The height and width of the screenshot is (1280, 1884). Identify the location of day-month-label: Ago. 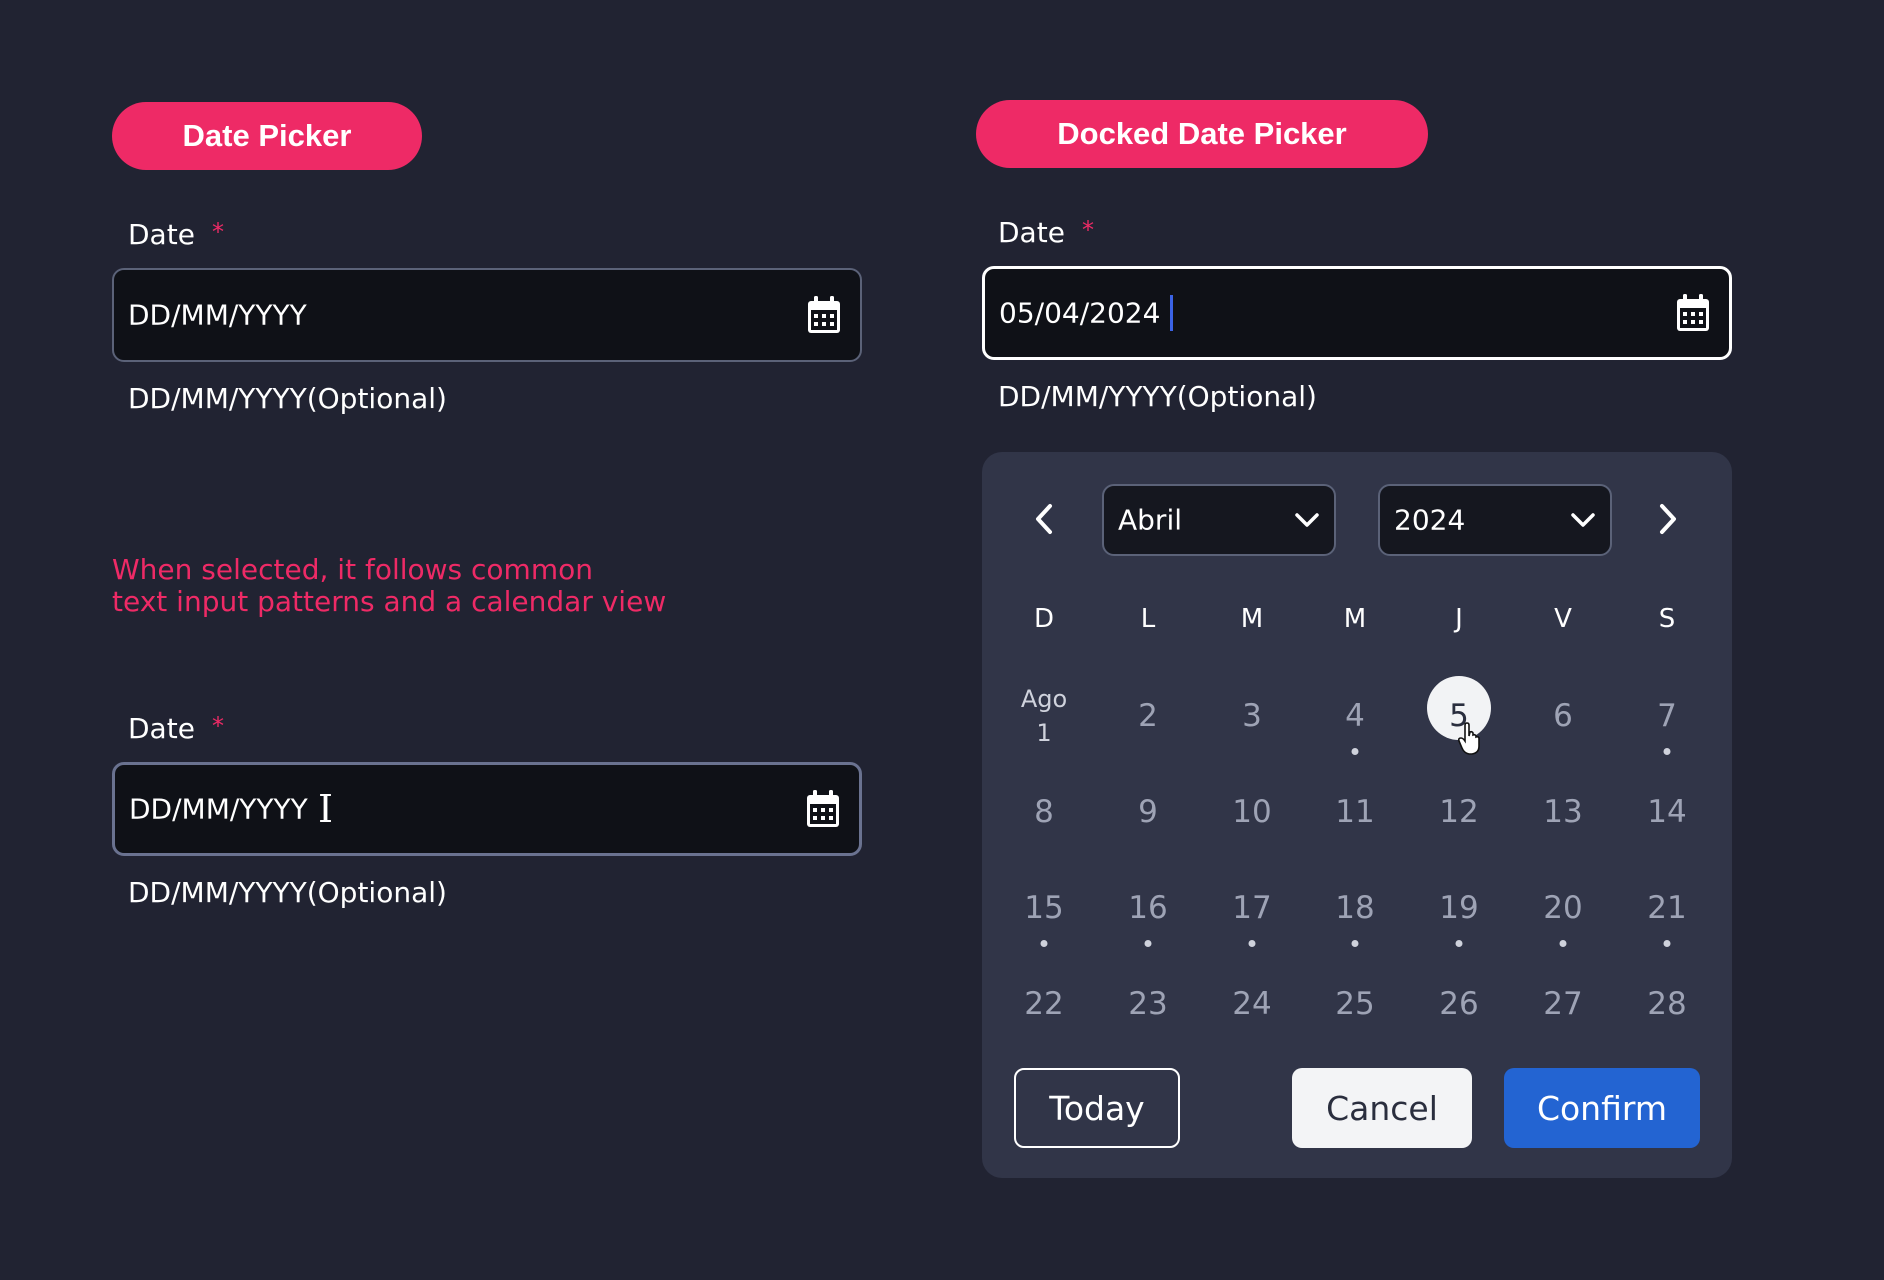
(1044, 699).